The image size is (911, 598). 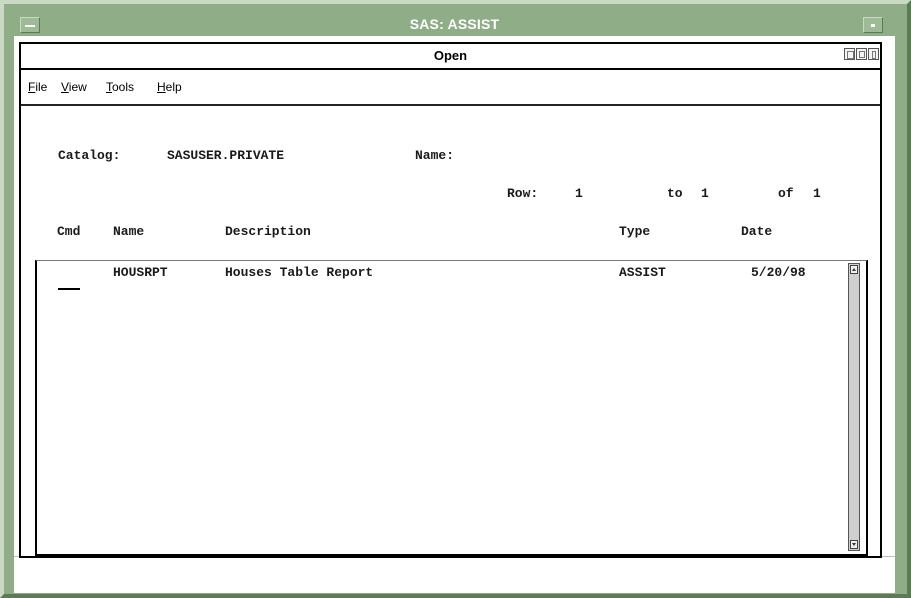 I want to click on row-to-label: to, so click(x=675, y=193).